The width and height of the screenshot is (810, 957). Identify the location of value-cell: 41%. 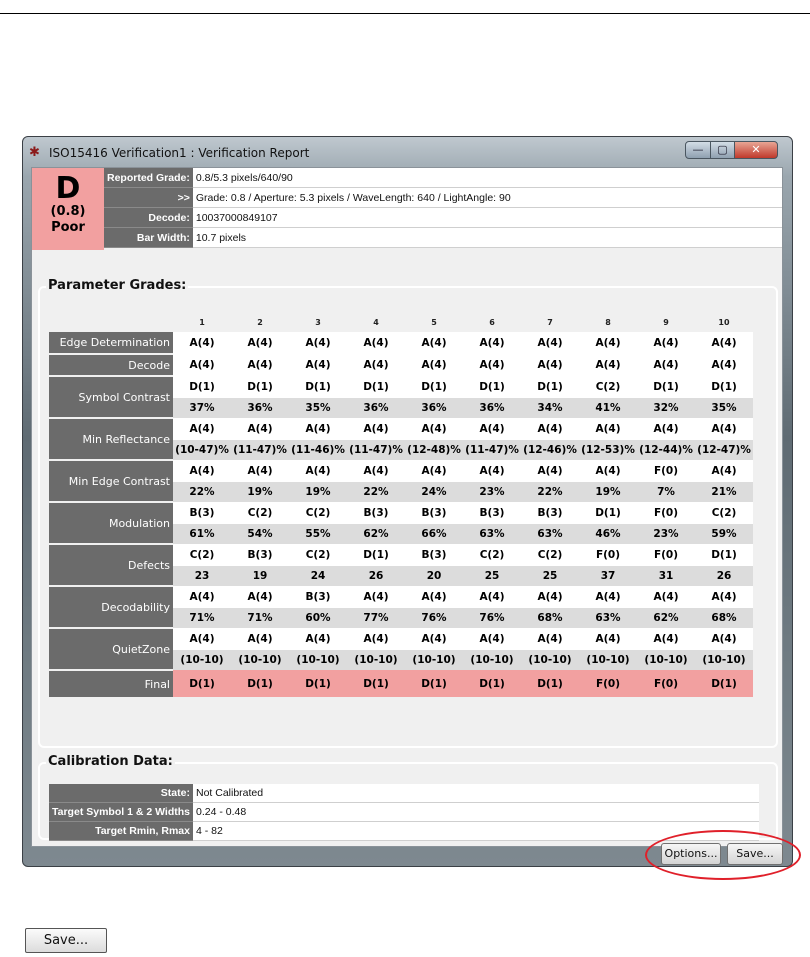
(608, 408).